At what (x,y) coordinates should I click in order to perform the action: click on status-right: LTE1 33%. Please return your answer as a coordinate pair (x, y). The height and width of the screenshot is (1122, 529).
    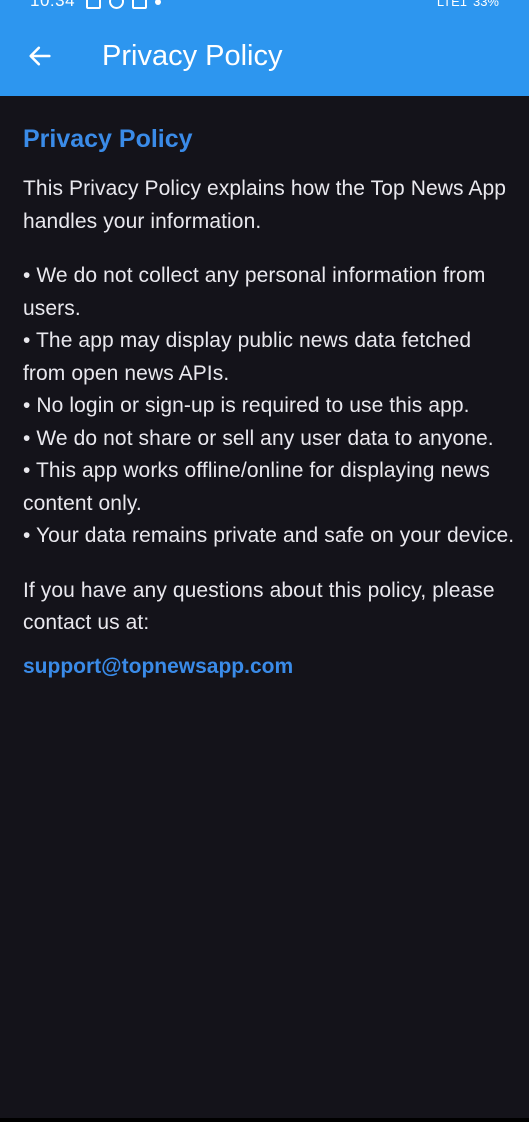
    Looking at the image, I should click on (468, 4).